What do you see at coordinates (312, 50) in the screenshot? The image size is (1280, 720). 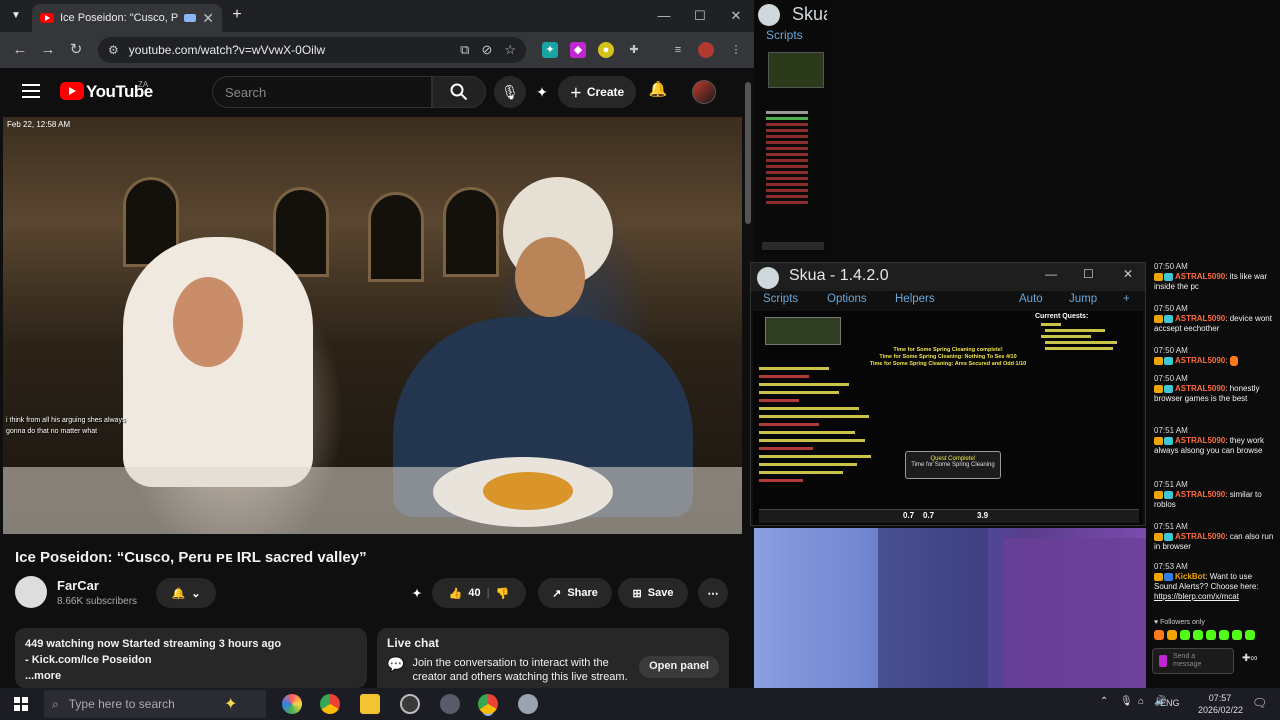 I see `address-bar: ⚙ youtube.com/watch?v=wVvwX-0Oilw ⧉ ⊘ ☆` at bounding box center [312, 50].